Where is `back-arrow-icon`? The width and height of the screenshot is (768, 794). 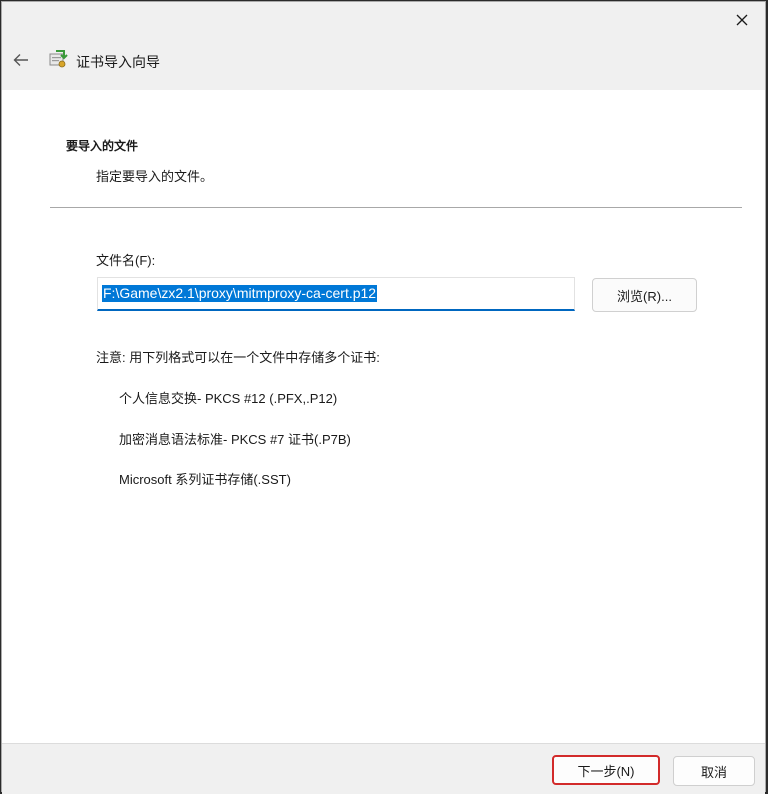 back-arrow-icon is located at coordinates (20, 60).